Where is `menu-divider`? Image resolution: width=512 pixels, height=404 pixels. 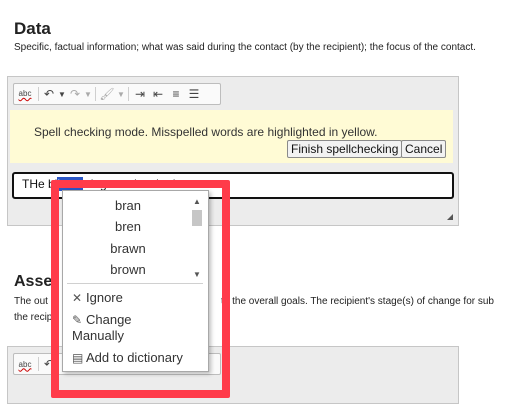
menu-divider is located at coordinates (135, 283).